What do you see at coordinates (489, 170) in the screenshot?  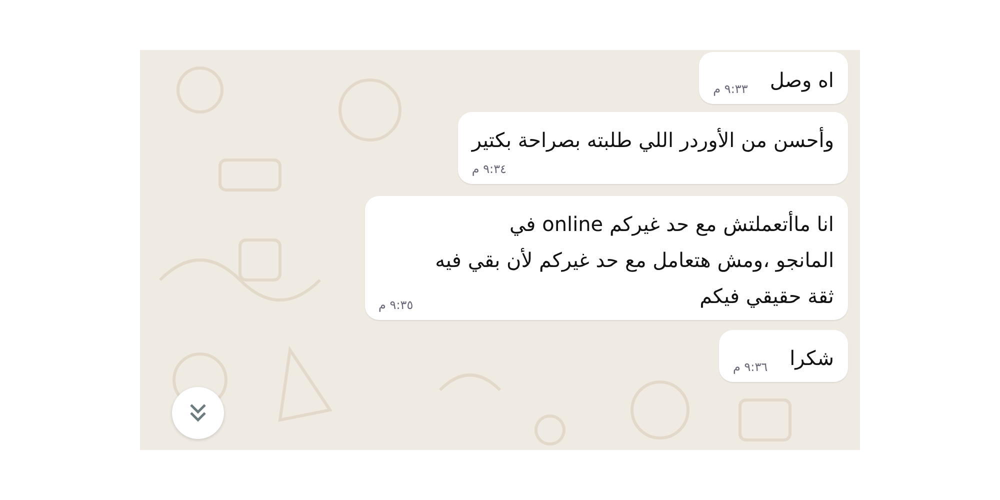 I see `message-time: ٩:٣٤ م` at bounding box center [489, 170].